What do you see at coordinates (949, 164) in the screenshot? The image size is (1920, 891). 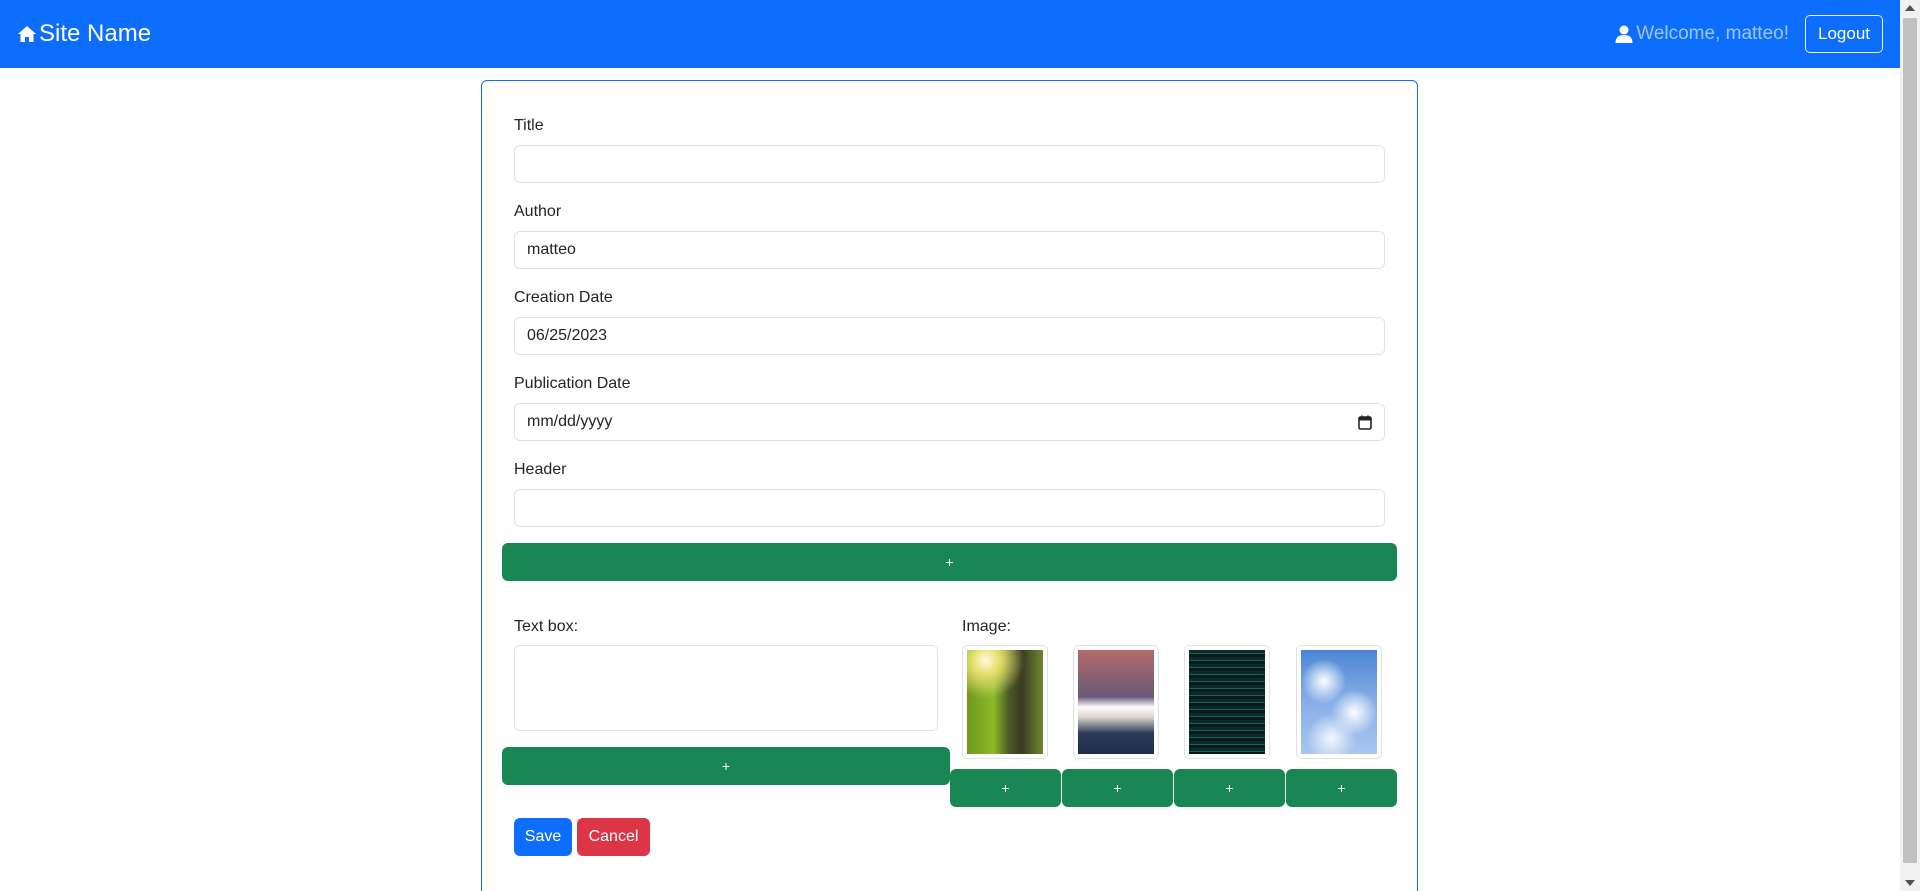 I see `title-input` at bounding box center [949, 164].